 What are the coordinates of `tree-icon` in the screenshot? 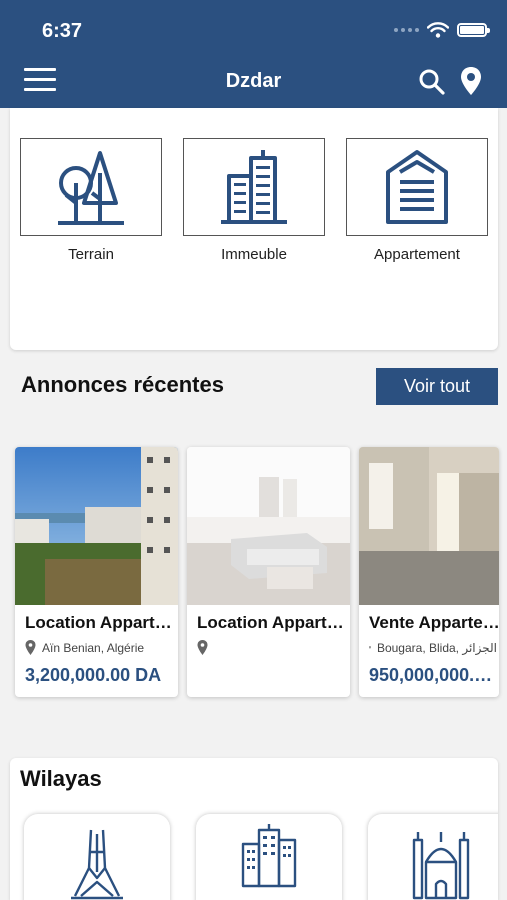 It's located at (91, 188).